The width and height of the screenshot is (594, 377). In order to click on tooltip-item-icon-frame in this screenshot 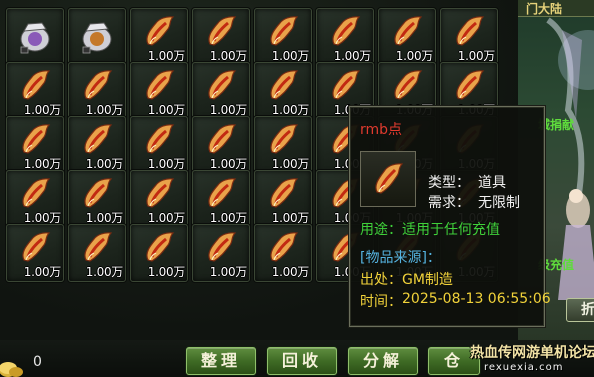, I will do `click(388, 179)`.